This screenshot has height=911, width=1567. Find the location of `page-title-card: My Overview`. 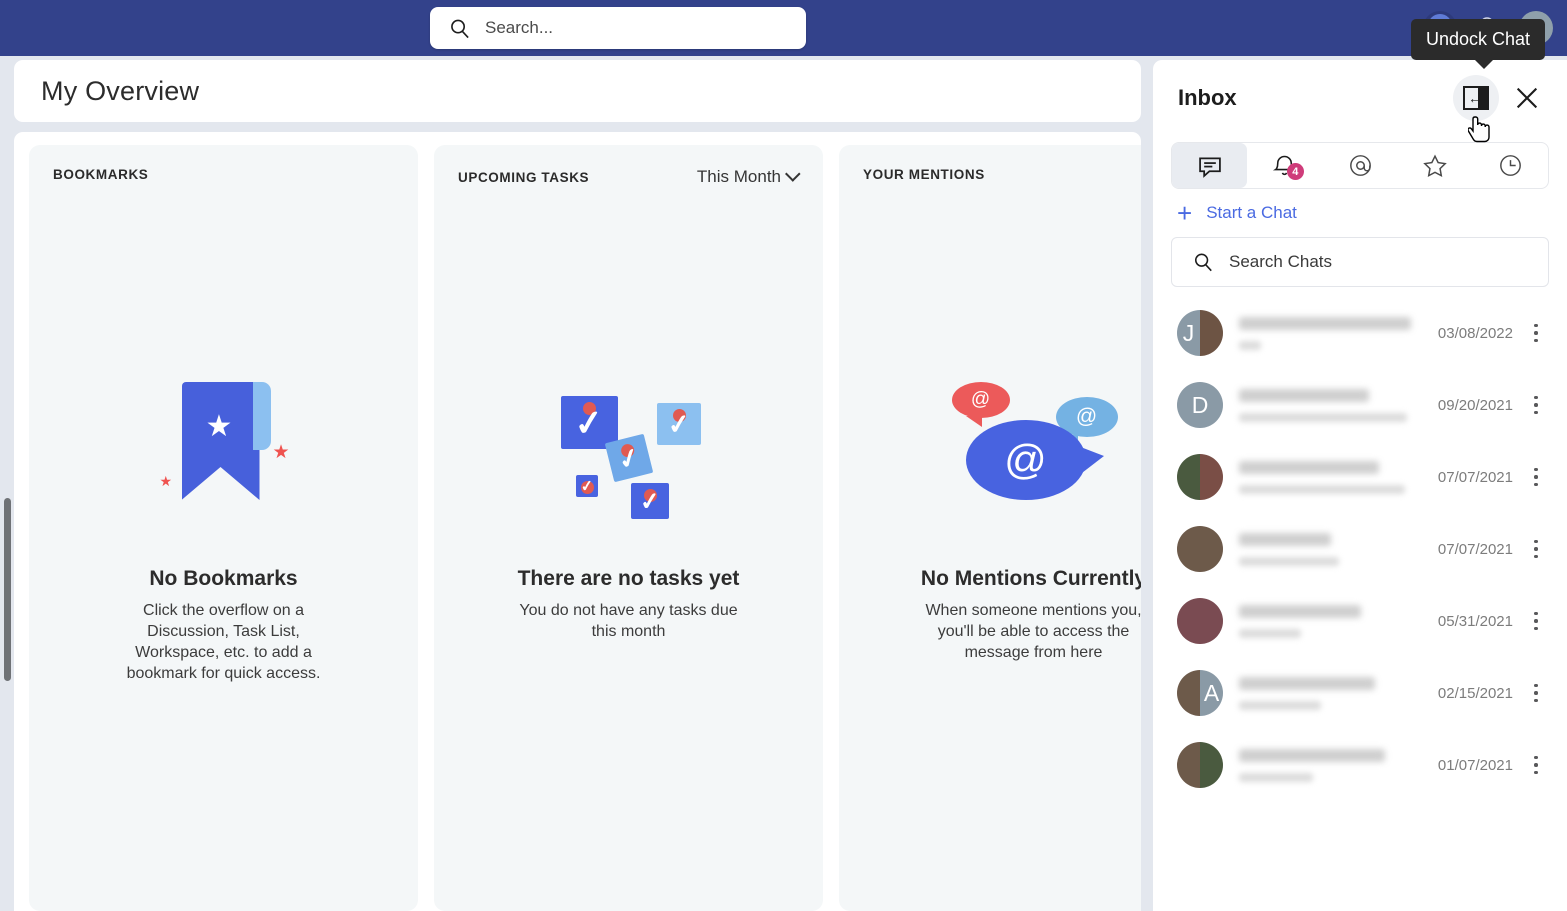

page-title-card: My Overview is located at coordinates (577, 91).